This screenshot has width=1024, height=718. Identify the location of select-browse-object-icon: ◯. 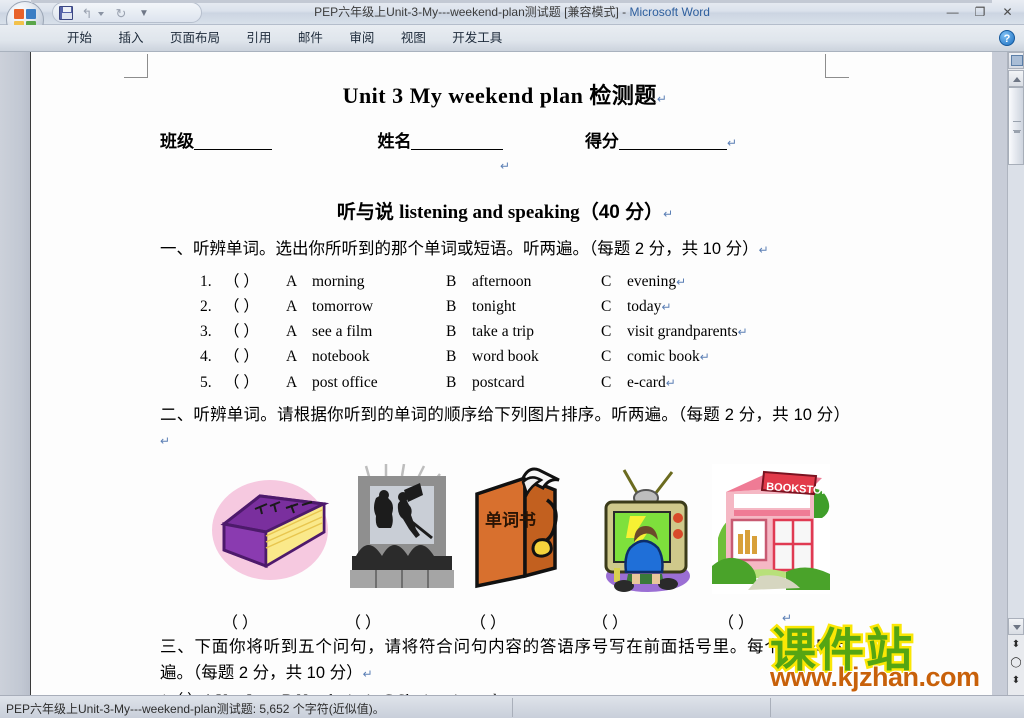
(1016, 662).